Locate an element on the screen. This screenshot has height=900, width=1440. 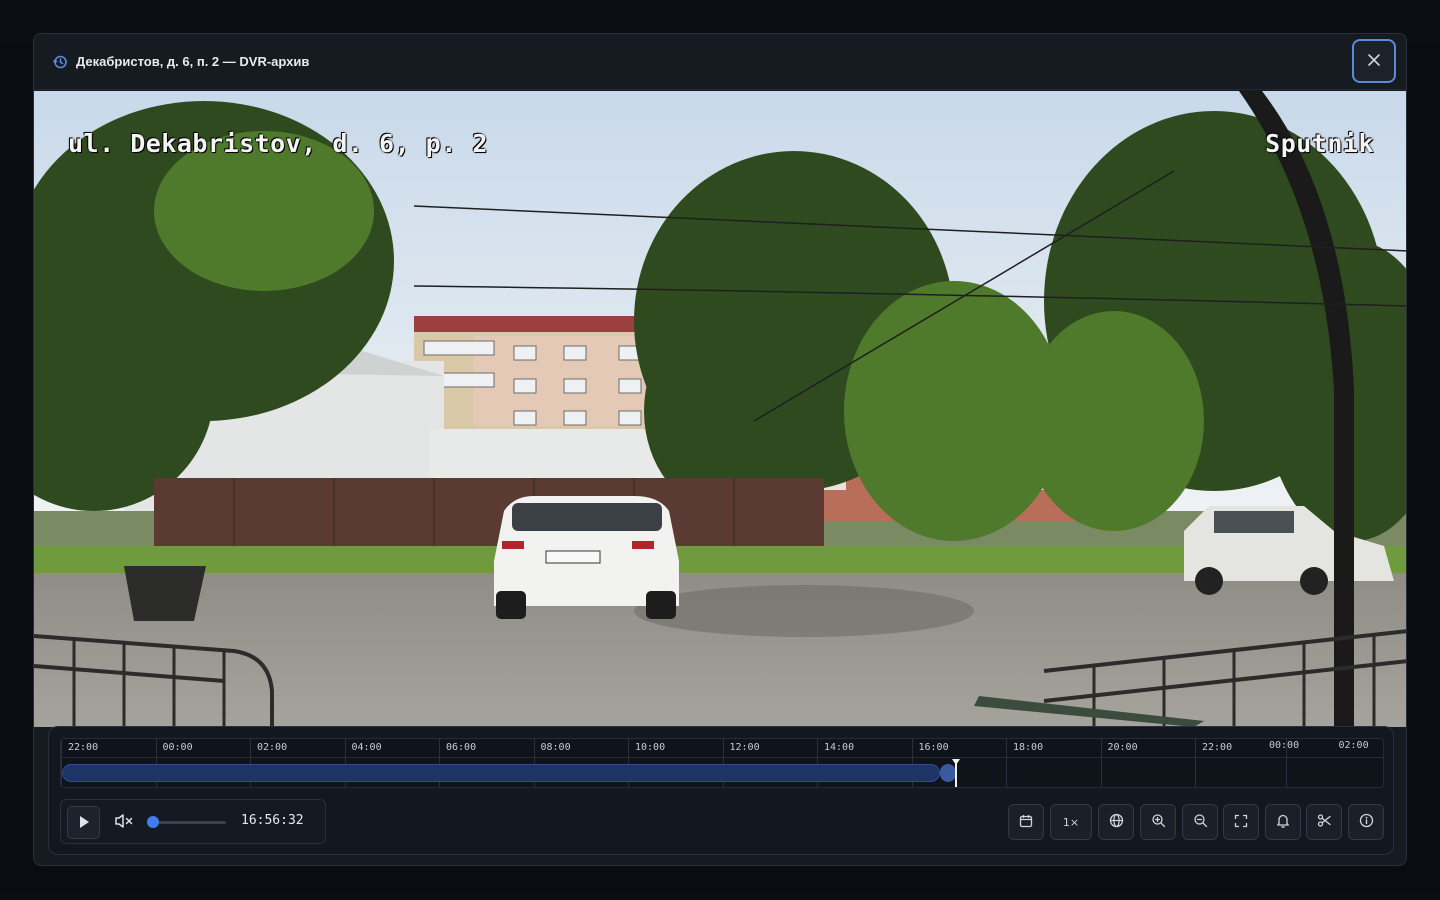
close-icon is located at coordinates (1374, 61).